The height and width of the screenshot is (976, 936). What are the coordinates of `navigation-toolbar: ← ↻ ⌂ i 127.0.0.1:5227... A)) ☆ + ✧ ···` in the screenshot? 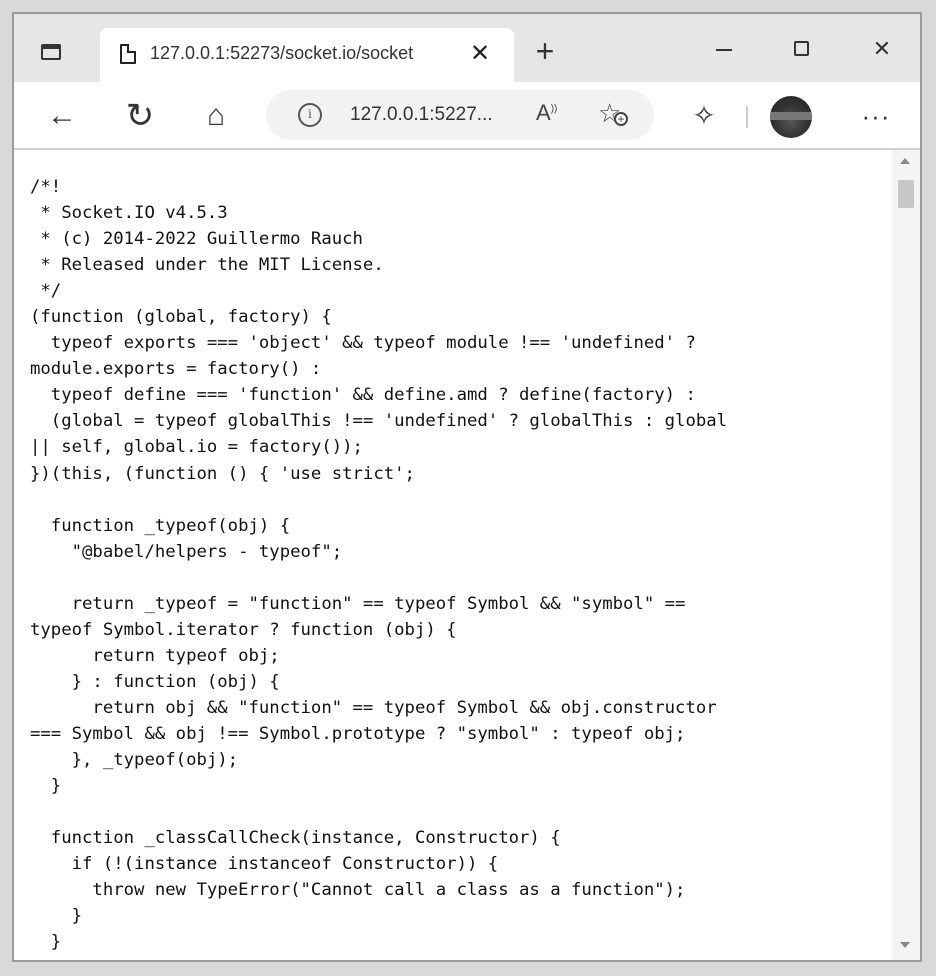 It's located at (467, 116).